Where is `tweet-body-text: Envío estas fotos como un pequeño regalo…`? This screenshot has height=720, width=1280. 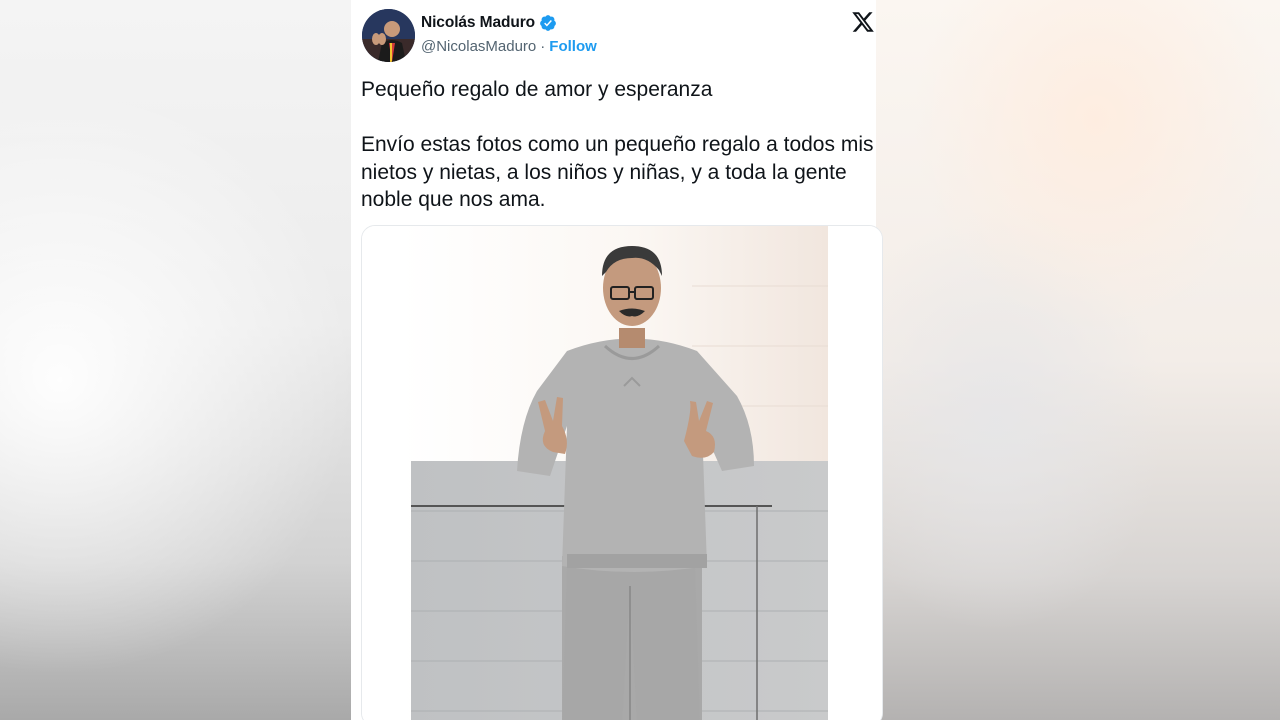
tweet-body-text: Envío estas fotos como un pequeño regalo… is located at coordinates (617, 172).